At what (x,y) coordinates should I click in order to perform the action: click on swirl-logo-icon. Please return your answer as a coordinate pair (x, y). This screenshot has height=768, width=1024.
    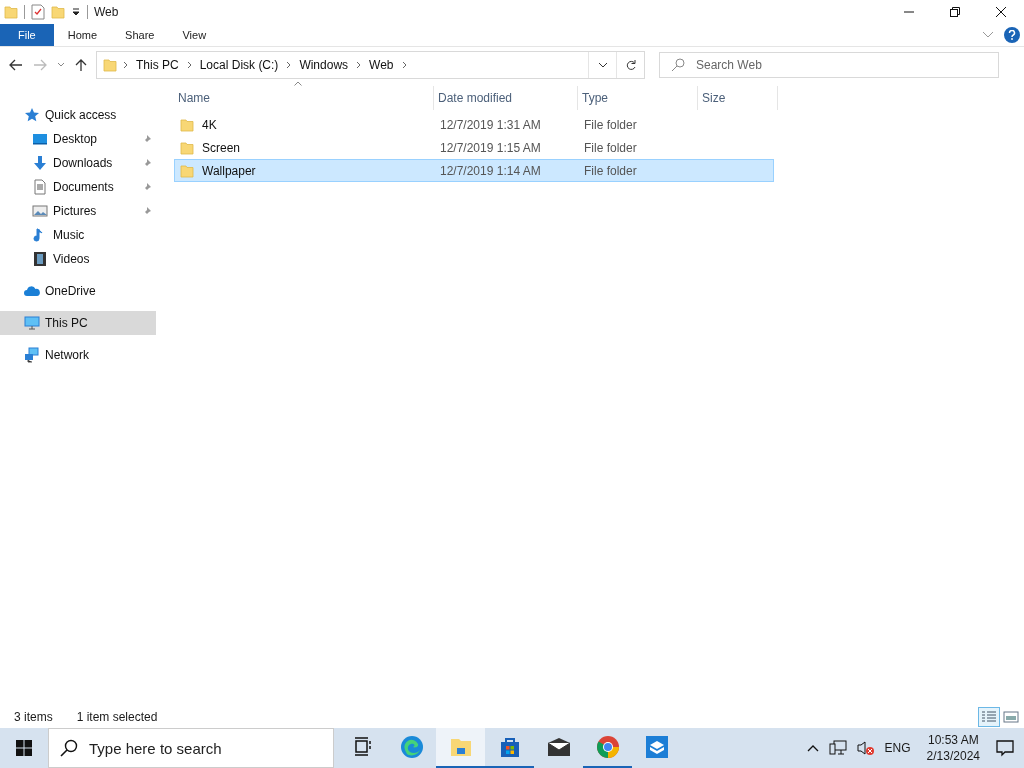
    Looking at the image, I should click on (411, 747).